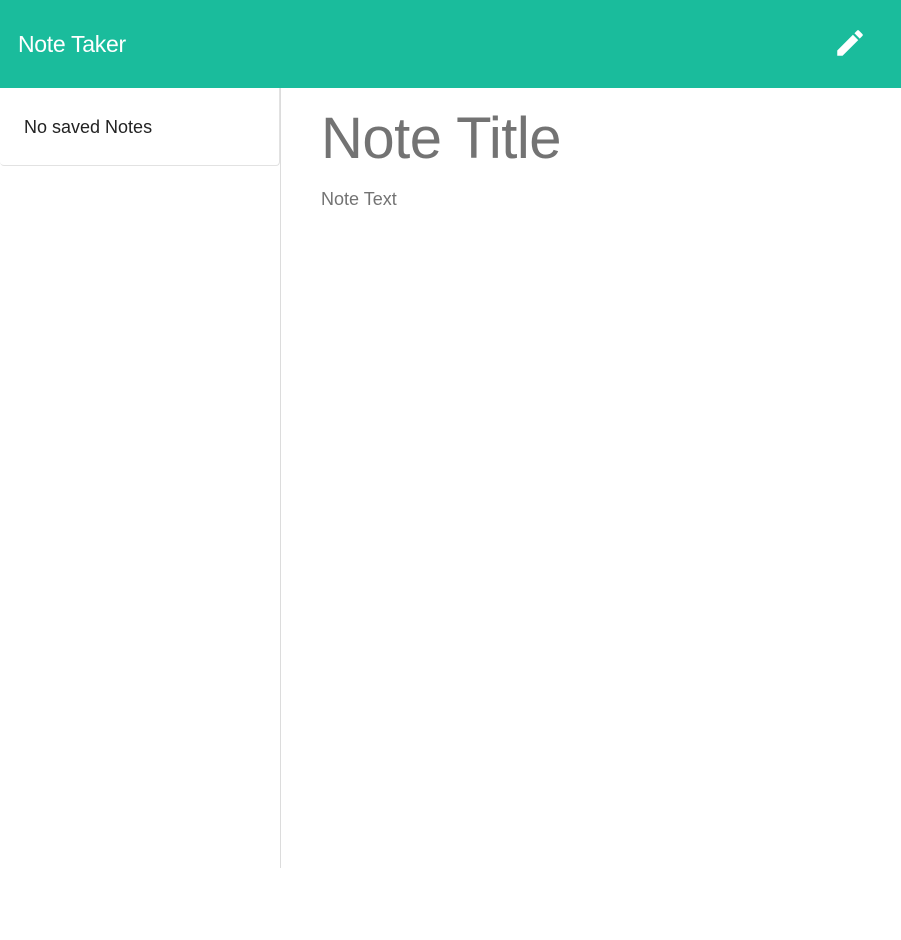 Image resolution: width=901 pixels, height=940 pixels. I want to click on note-list: No saved Notes, so click(140, 127).